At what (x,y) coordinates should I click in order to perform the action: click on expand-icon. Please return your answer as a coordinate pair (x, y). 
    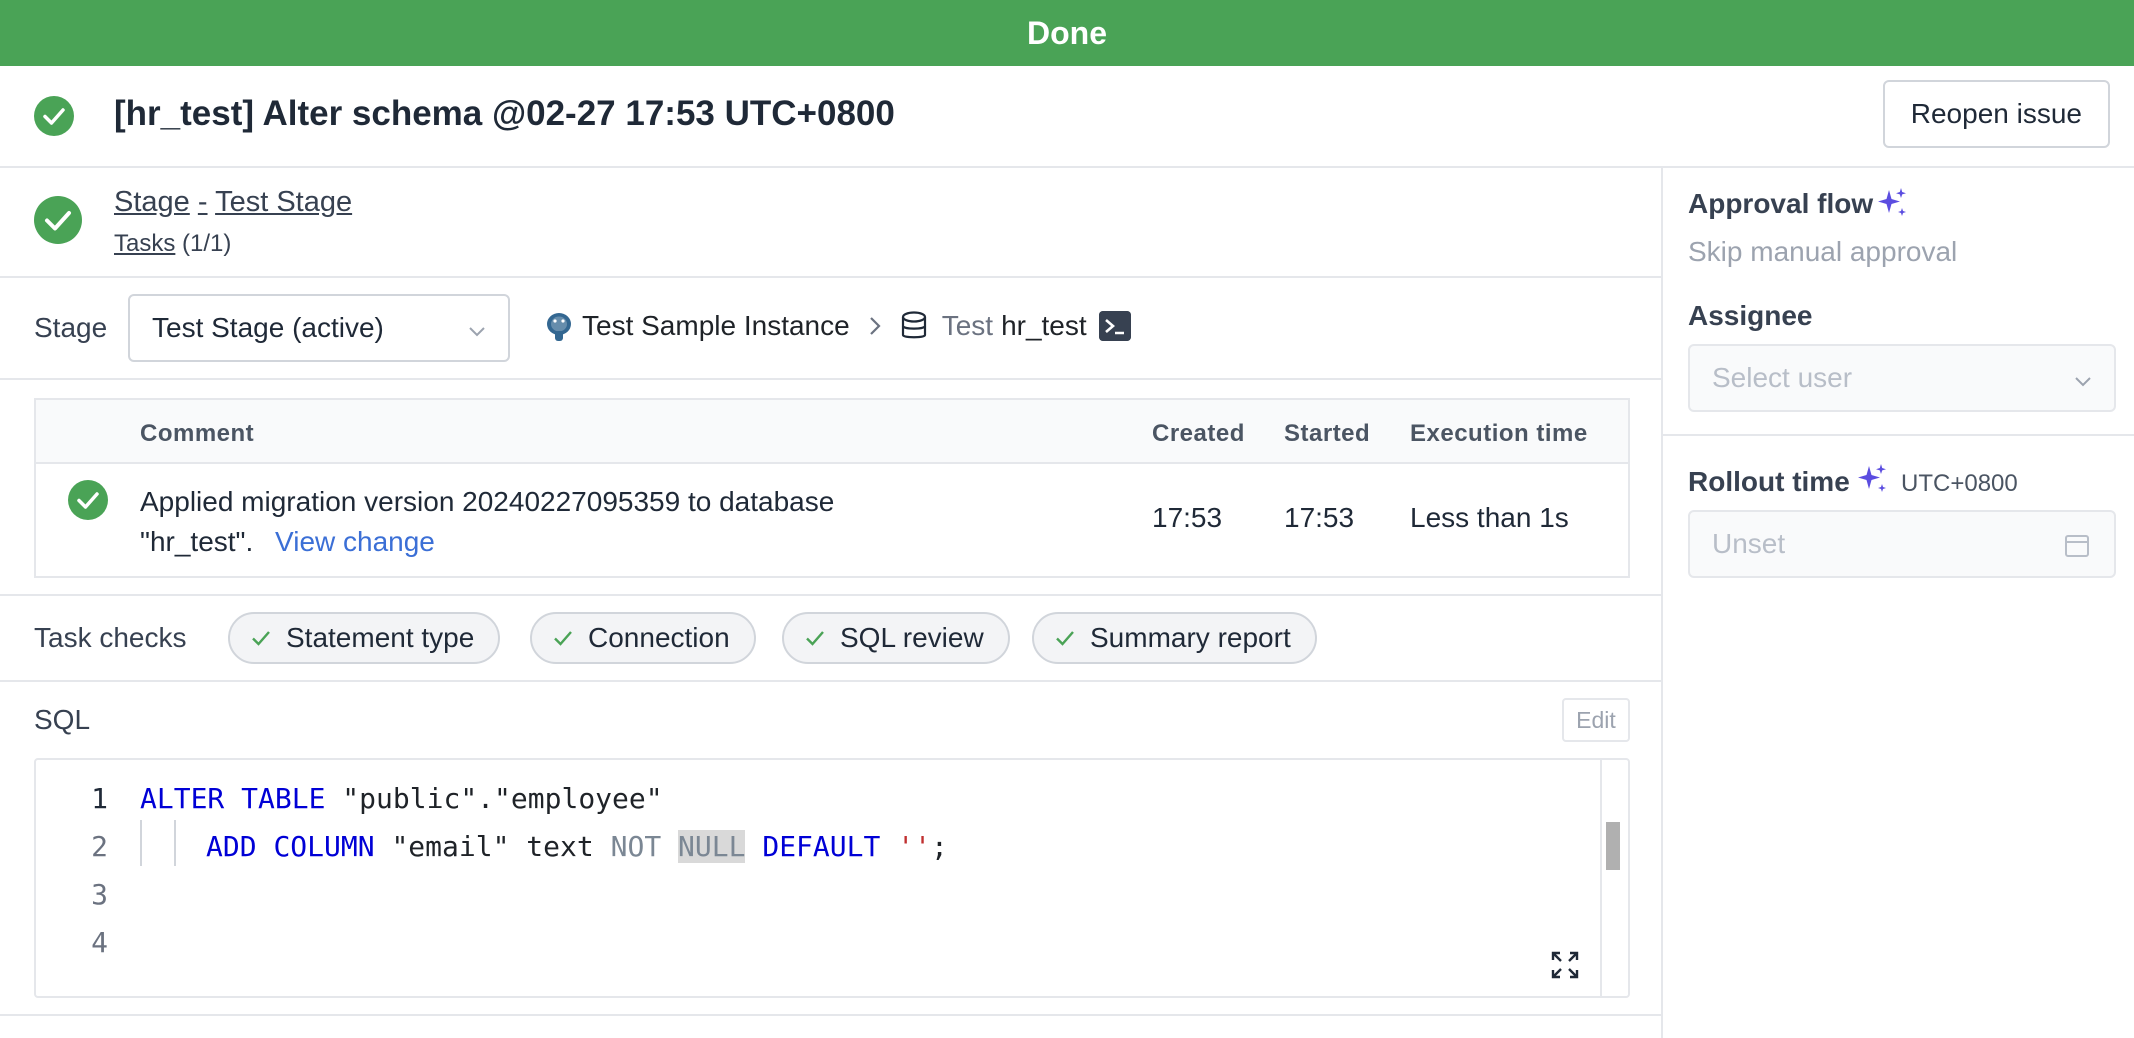
    Looking at the image, I should click on (1565, 965).